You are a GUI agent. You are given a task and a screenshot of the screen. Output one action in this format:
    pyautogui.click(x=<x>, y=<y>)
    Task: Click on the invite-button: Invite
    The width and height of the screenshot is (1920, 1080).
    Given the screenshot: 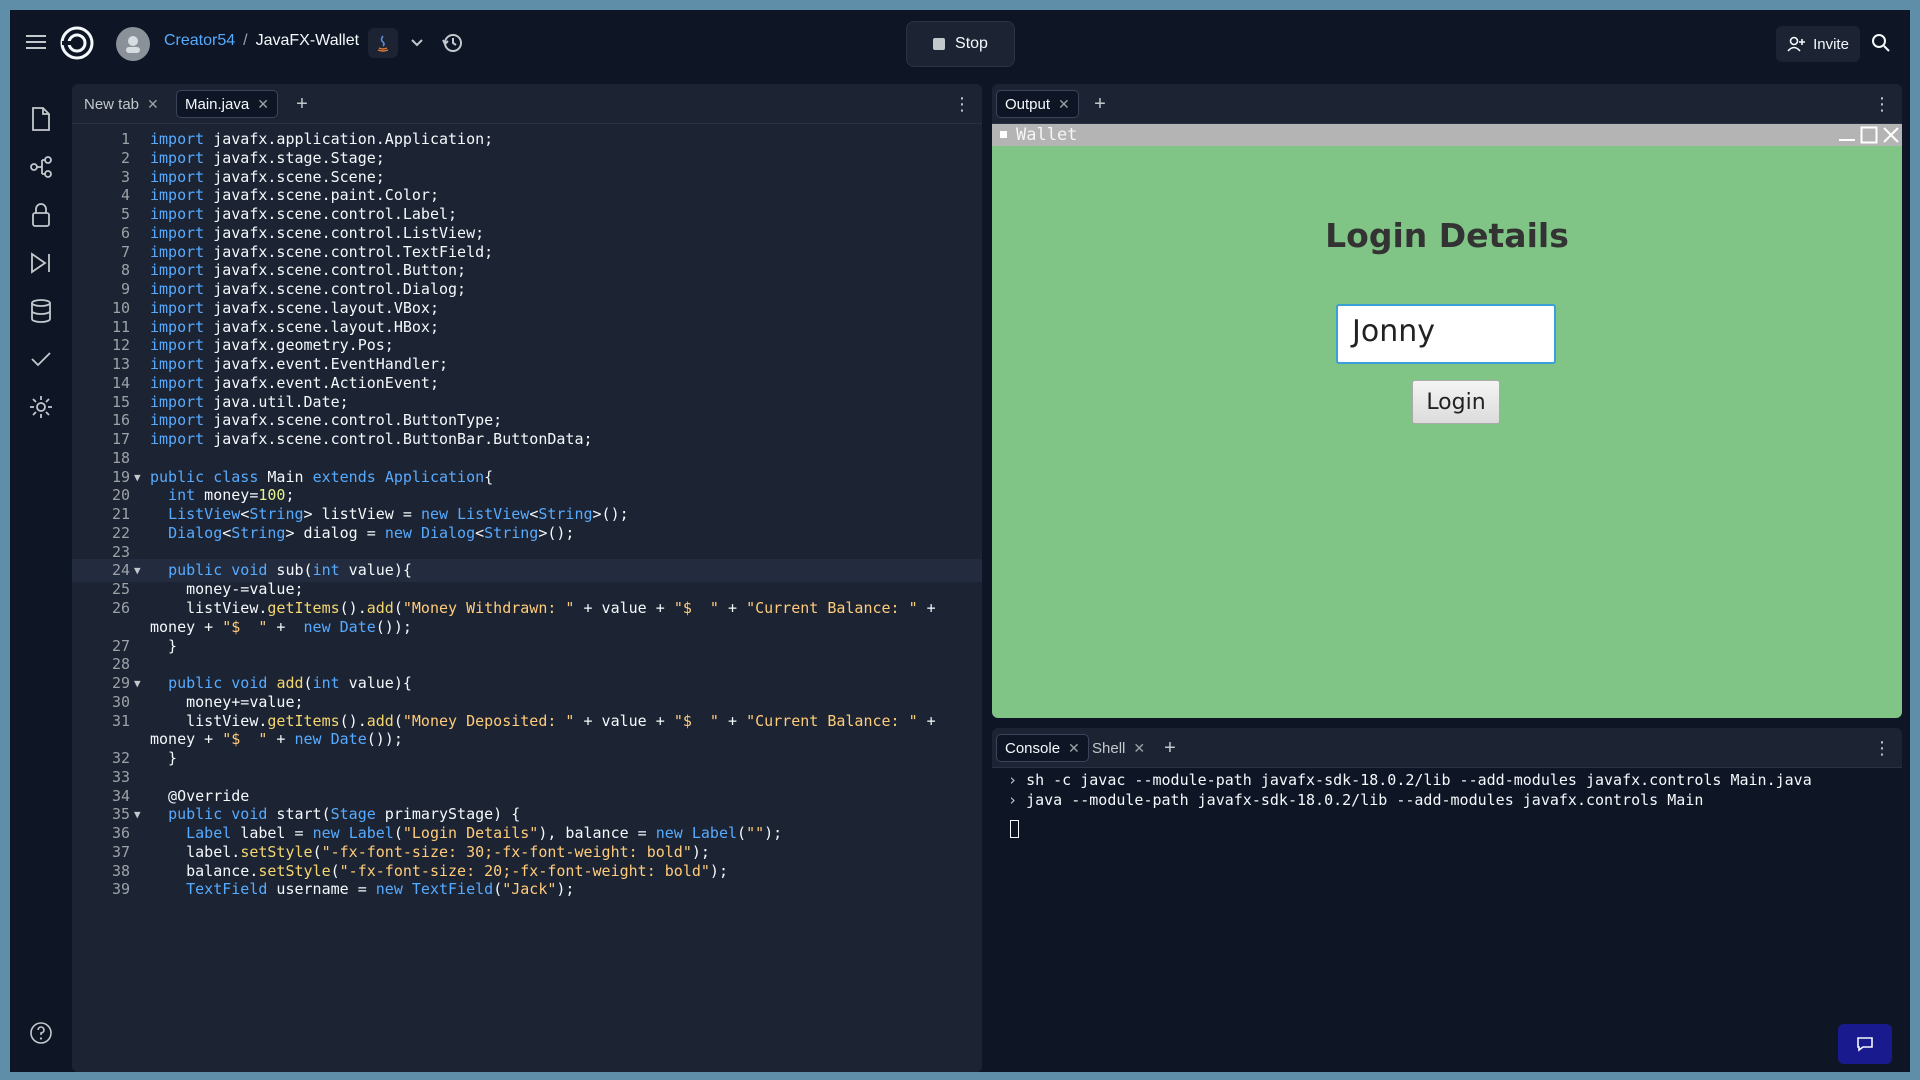 What is the action you would take?
    pyautogui.click(x=1818, y=44)
    